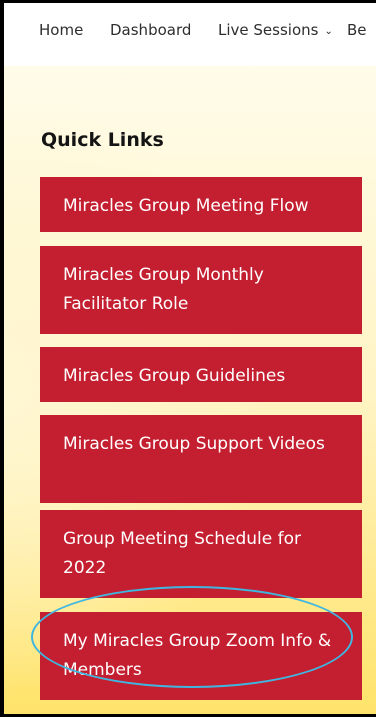 The height and width of the screenshot is (717, 376). Describe the element at coordinates (201, 374) in the screenshot. I see `quick-link-guidelines: Miracles Group Guidelines` at that location.